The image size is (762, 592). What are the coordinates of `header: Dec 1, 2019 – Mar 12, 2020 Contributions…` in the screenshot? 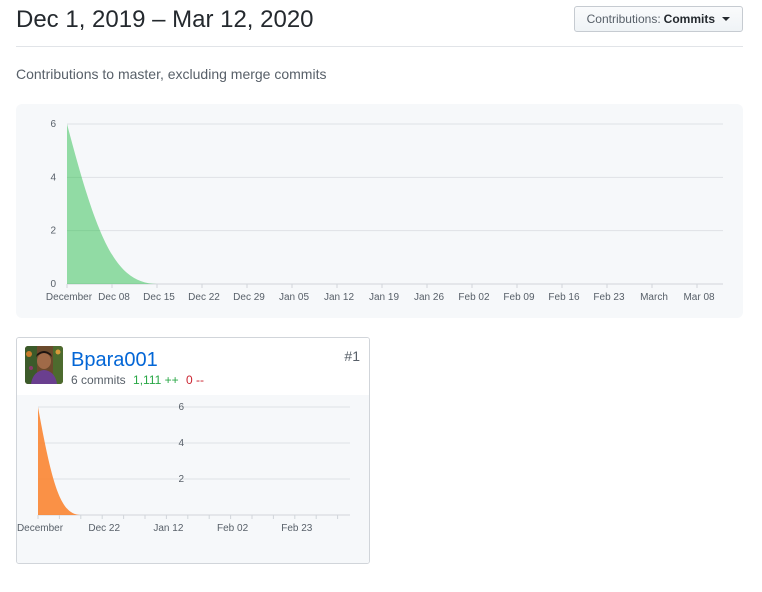 It's located at (379, 23).